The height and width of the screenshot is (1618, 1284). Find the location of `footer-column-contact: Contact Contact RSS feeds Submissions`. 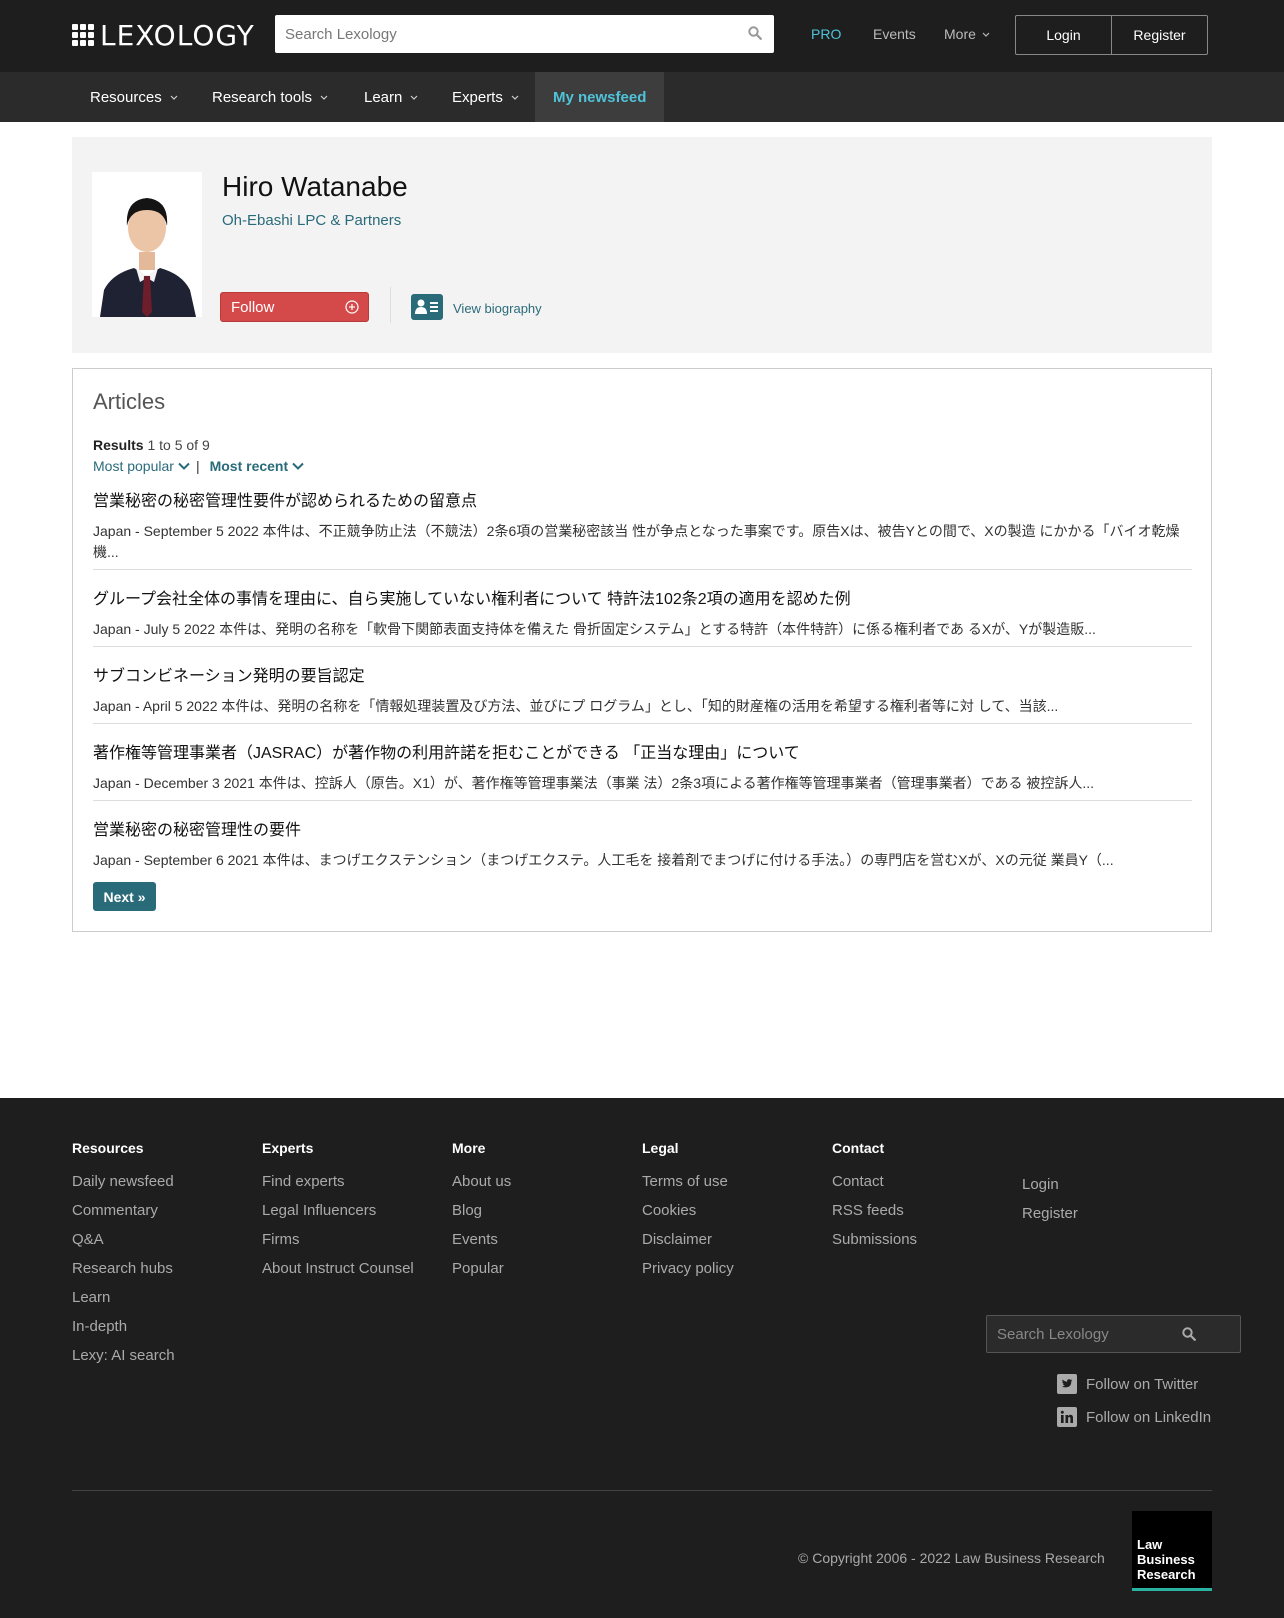

footer-column-contact: Contact Contact RSS feeds Submissions is located at coordinates (874, 1200).